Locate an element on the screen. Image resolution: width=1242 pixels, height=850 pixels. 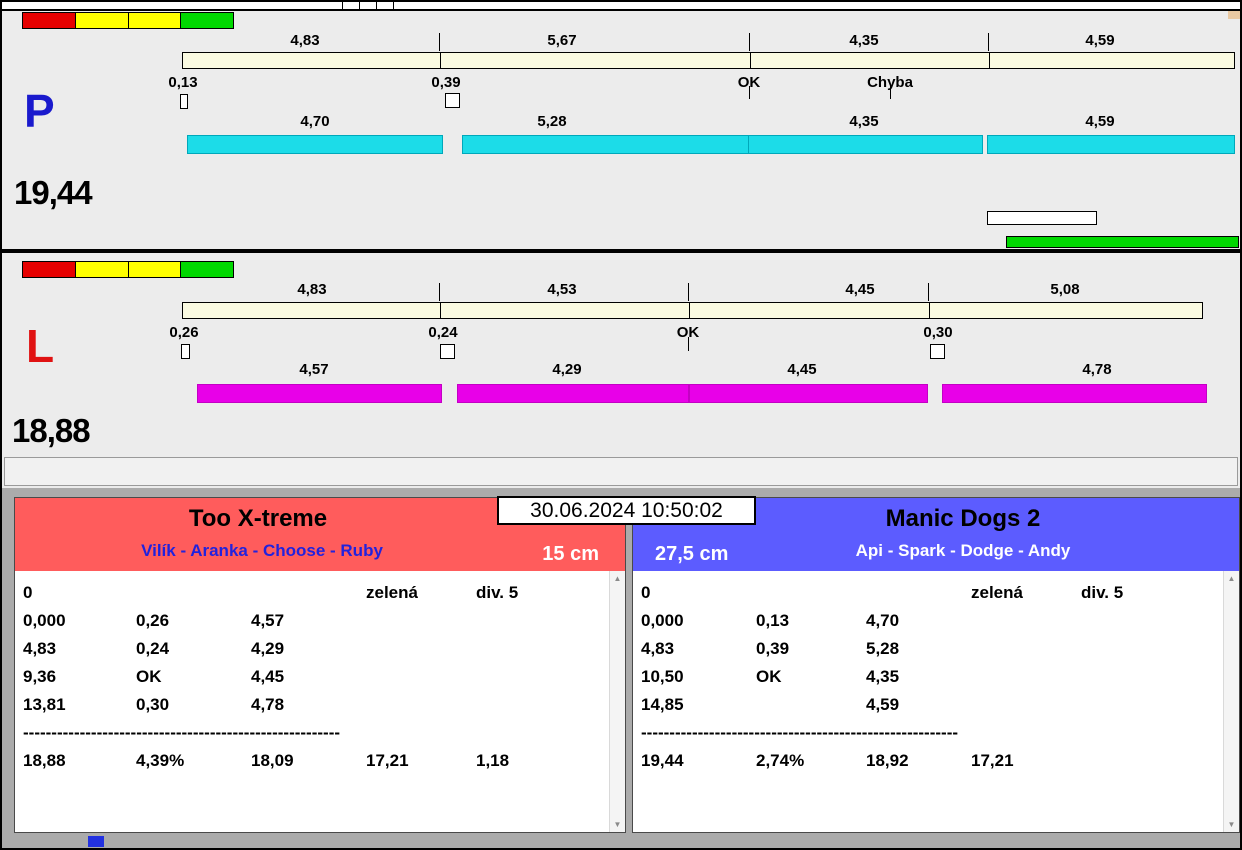
split-time-label: 4,57 is located at coordinates (314, 369).